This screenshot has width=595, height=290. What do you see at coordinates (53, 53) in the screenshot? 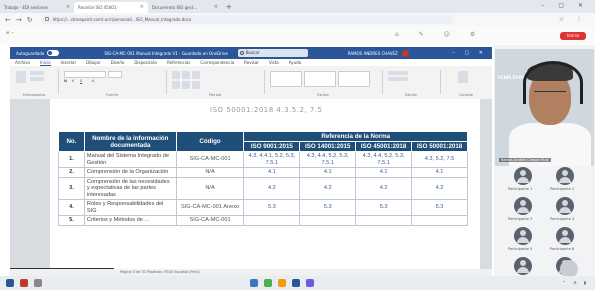
I see `autosave-toggle` at bounding box center [53, 53].